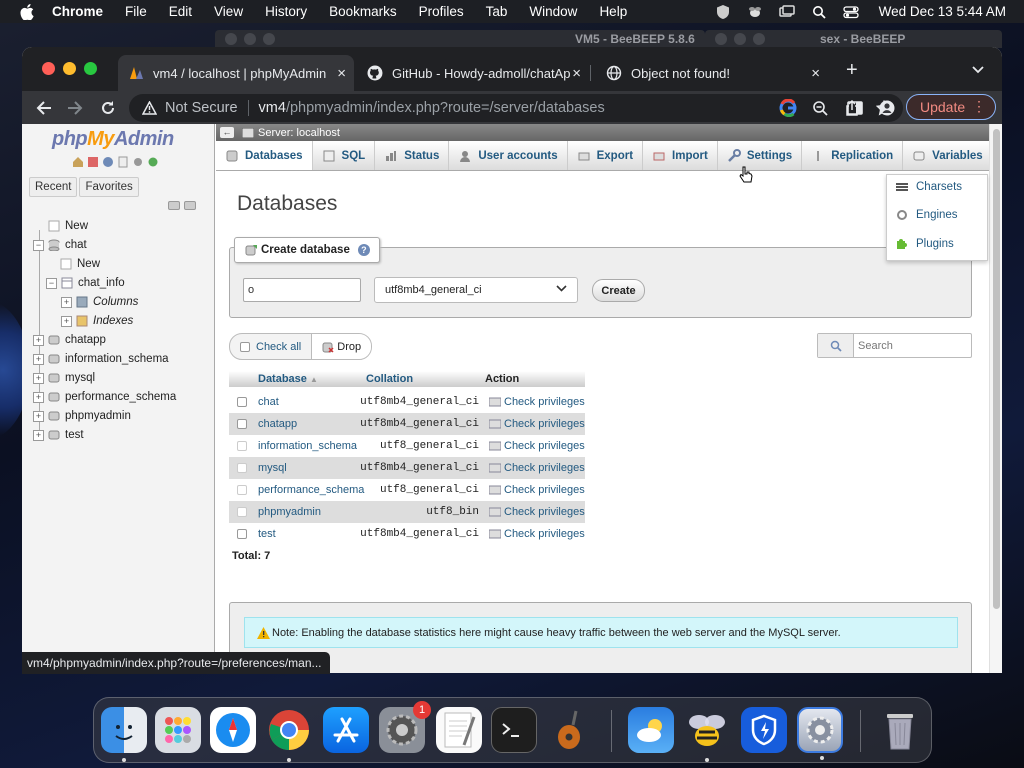 The height and width of the screenshot is (768, 1024). I want to click on launchpad-icon, so click(178, 730).